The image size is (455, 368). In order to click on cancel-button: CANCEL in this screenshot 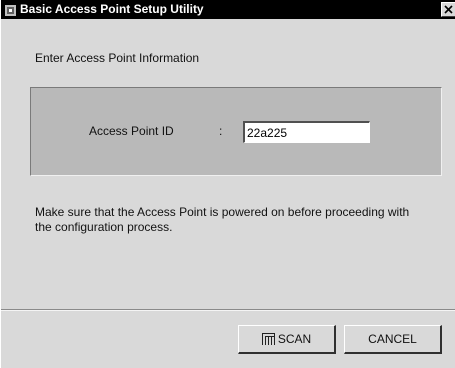, I will do `click(393, 339)`.